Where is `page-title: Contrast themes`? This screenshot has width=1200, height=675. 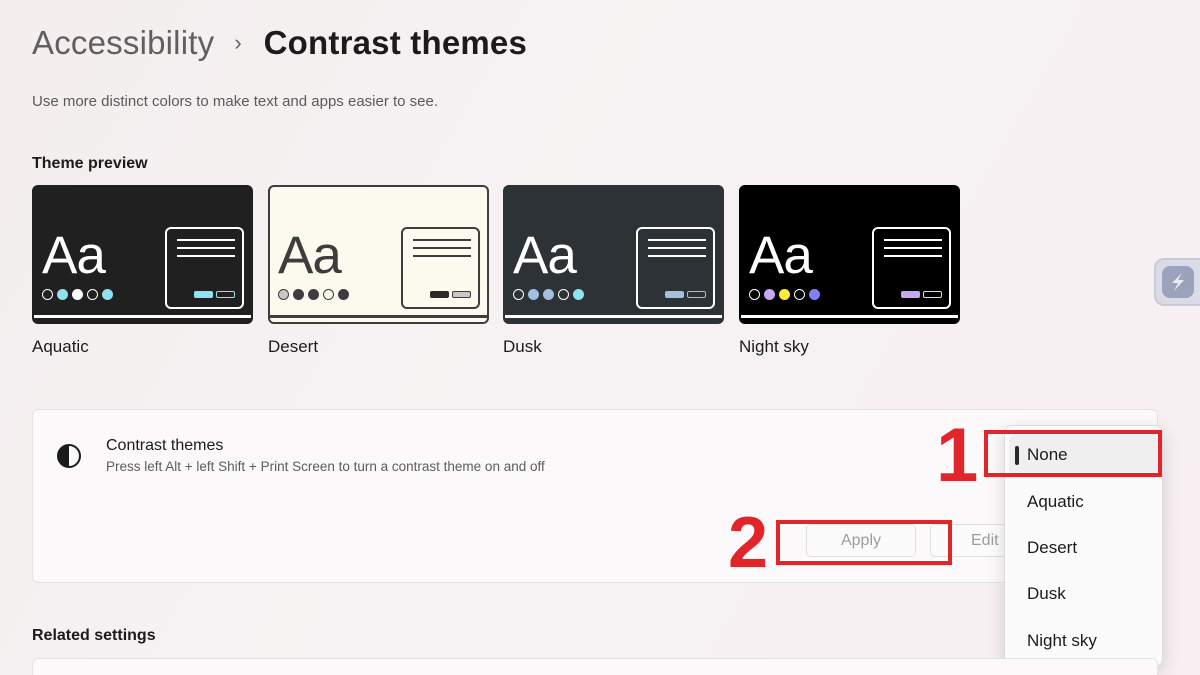
page-title: Contrast themes is located at coordinates (395, 42).